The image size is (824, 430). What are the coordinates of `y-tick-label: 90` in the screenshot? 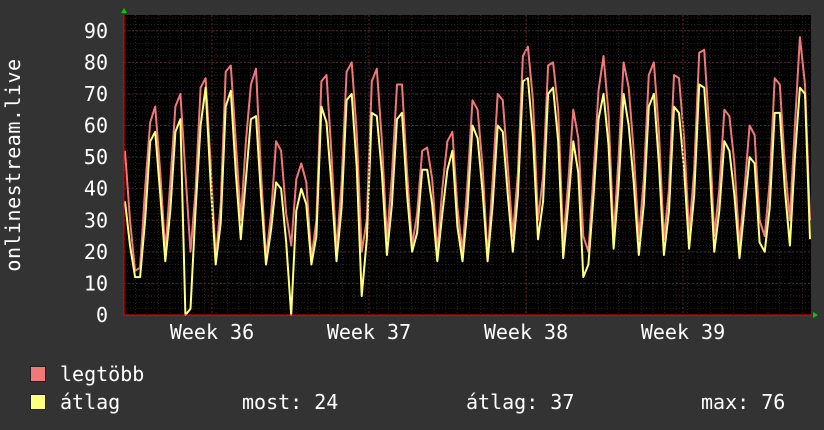 It's located at (96, 31).